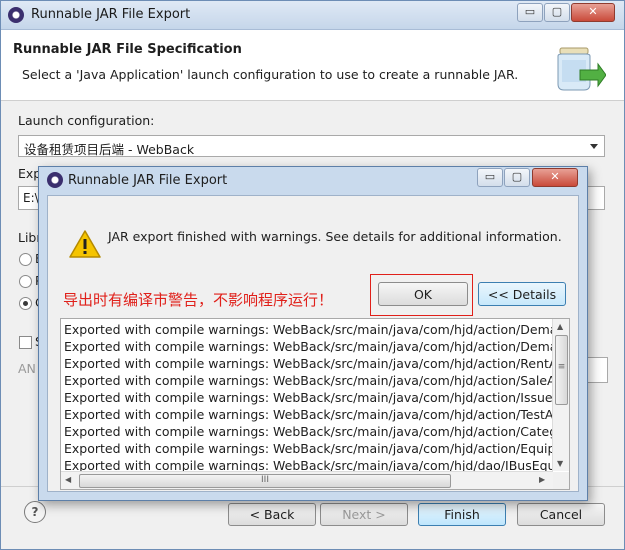 The width and height of the screenshot is (625, 550). I want to click on maximize-button: ▢, so click(557, 12).